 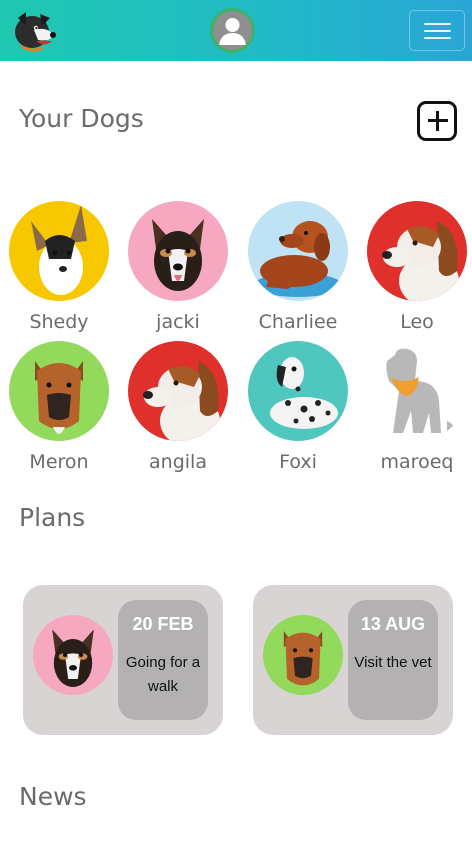 I want to click on dog-name: angila, so click(x=178, y=462).